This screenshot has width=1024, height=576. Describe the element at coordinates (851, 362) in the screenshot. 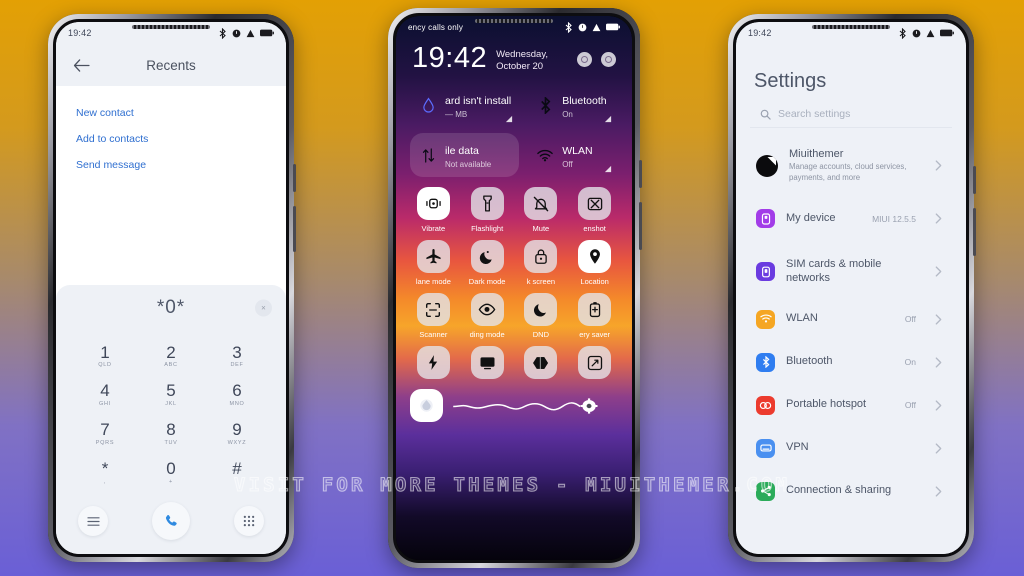

I see `settings-row-bluetooth: Bluetooth On` at that location.